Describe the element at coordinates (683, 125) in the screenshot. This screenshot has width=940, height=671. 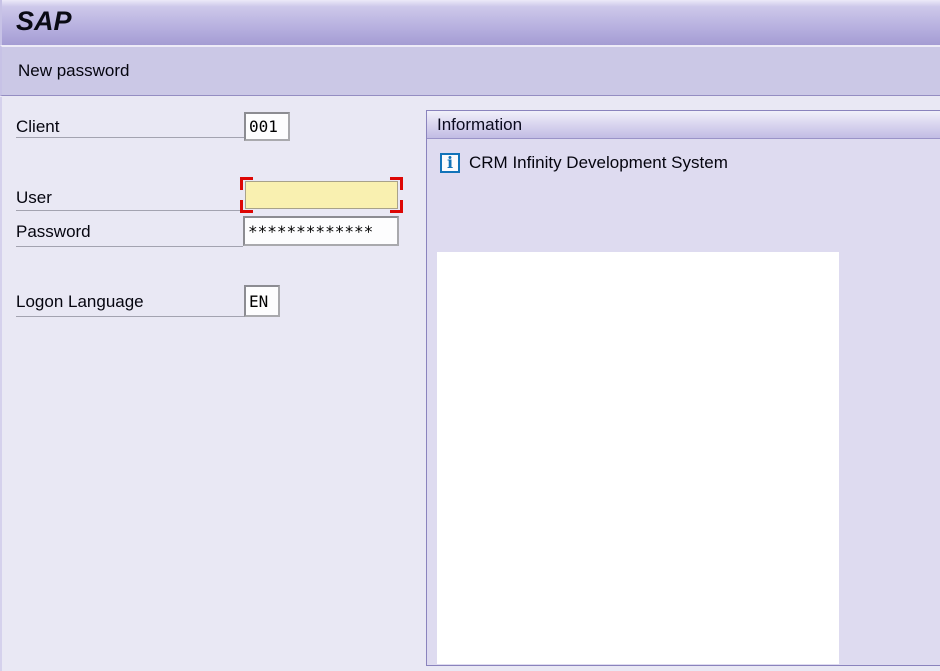
I see `information-panel-title: Information` at that location.